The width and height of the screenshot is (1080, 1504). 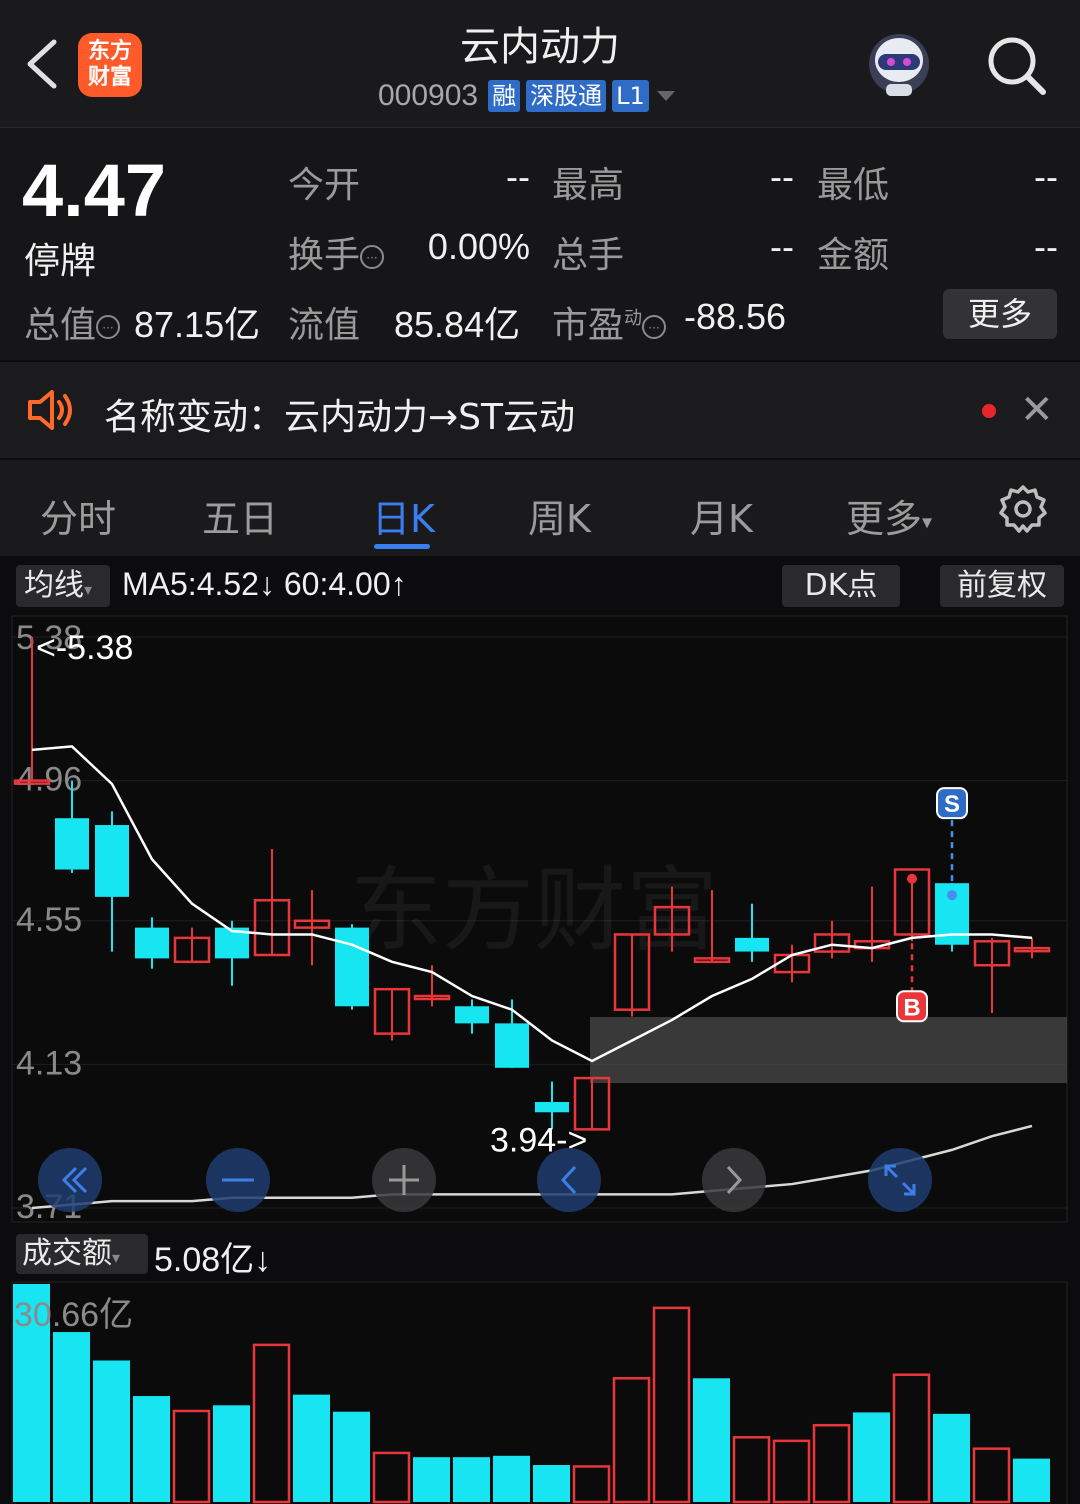 What do you see at coordinates (402, 546) in the screenshot?
I see `active-tab-indicator` at bounding box center [402, 546].